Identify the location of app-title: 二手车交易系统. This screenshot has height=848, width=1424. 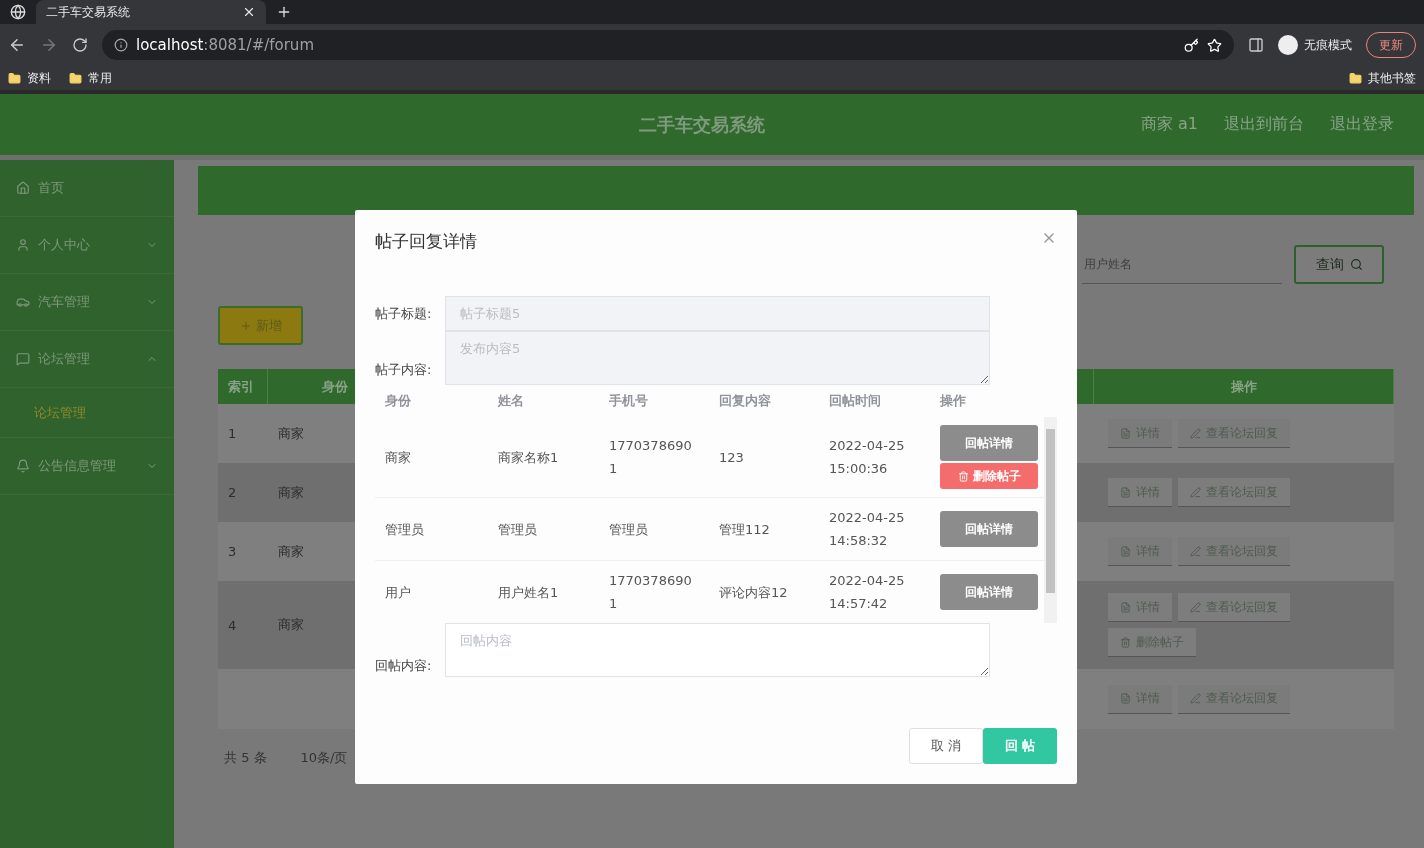
(702, 124).